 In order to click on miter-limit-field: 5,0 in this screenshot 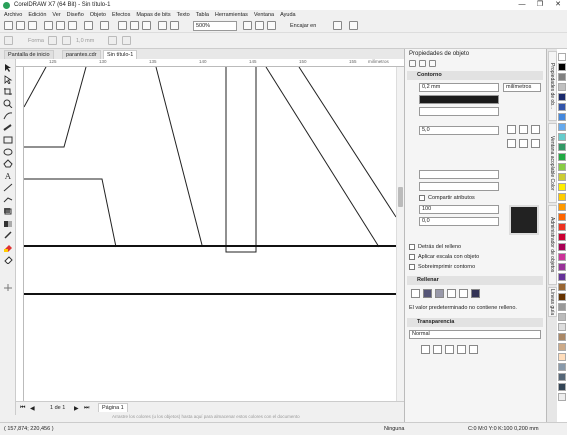, I will do `click(459, 130)`.